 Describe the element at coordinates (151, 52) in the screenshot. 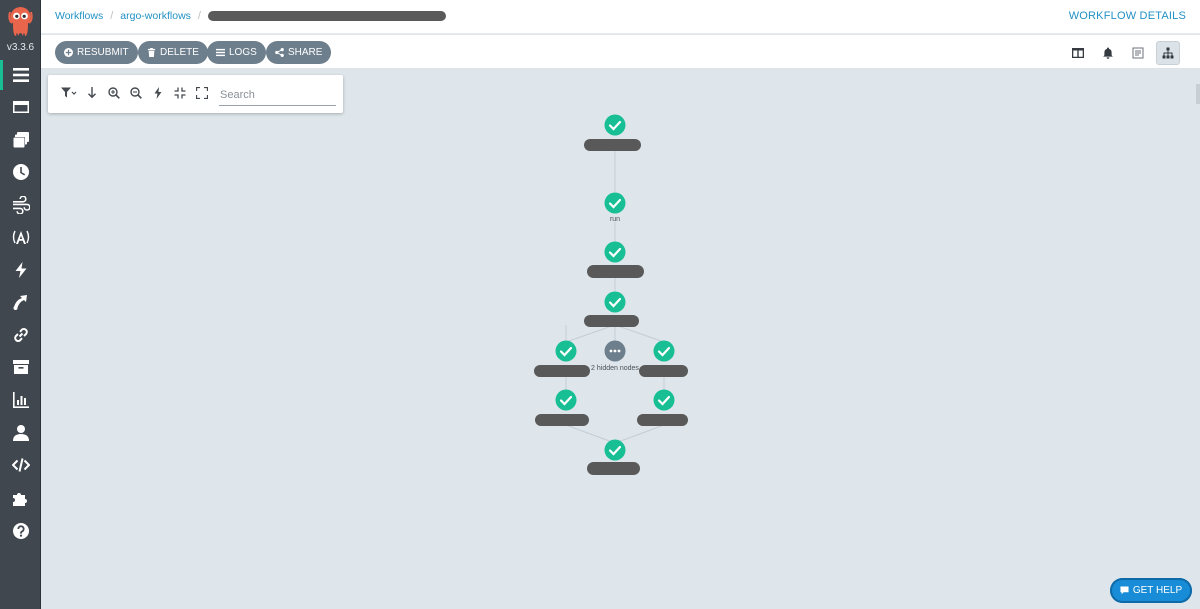

I see `trash-icon` at that location.